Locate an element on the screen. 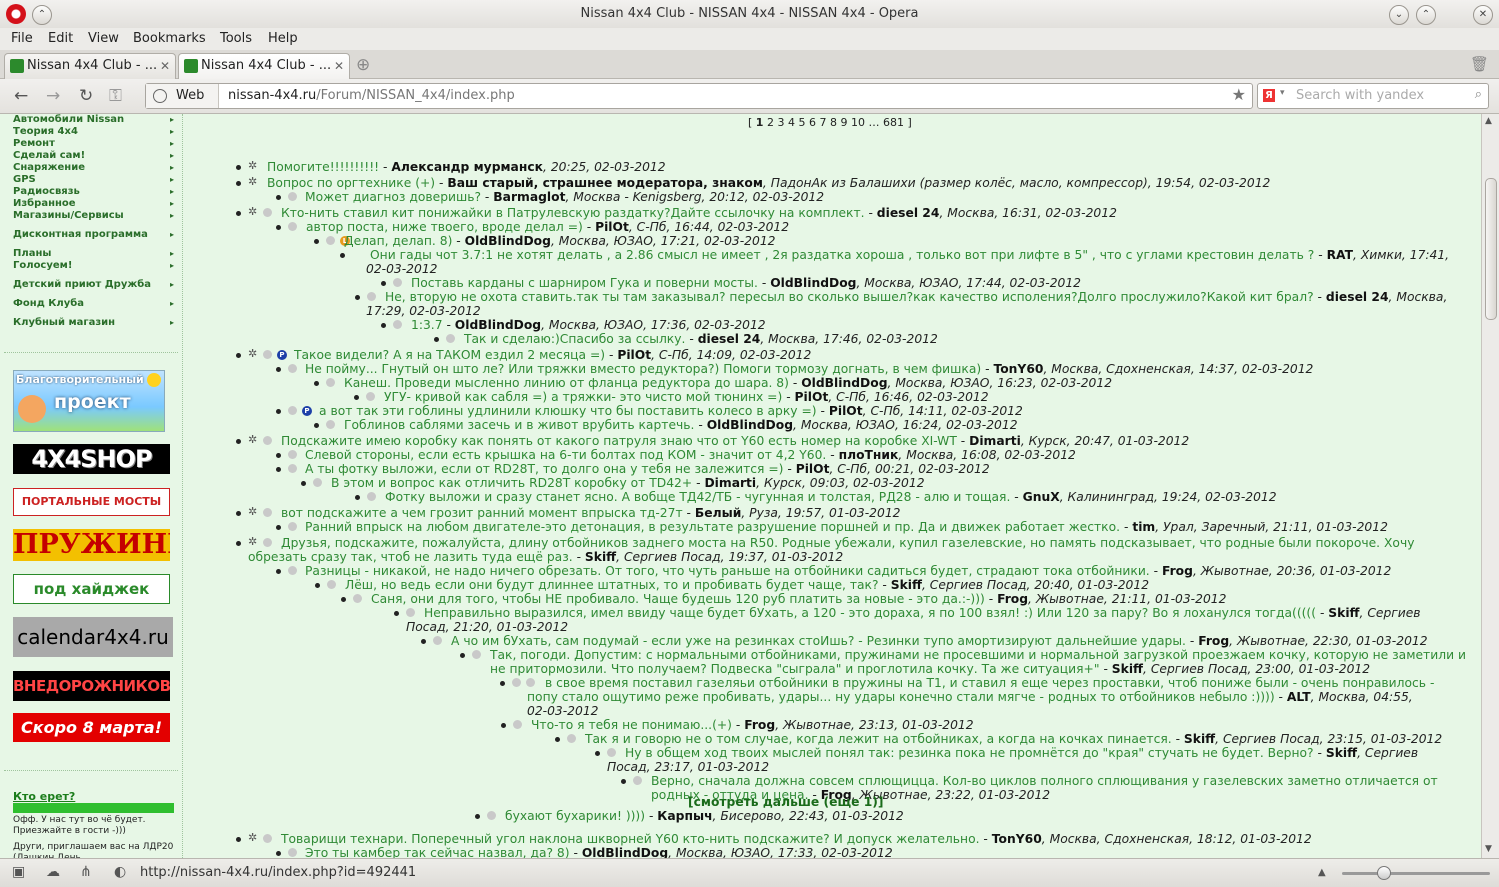 The width and height of the screenshot is (1499, 887). reload-icon: ↻ is located at coordinates (86, 96).